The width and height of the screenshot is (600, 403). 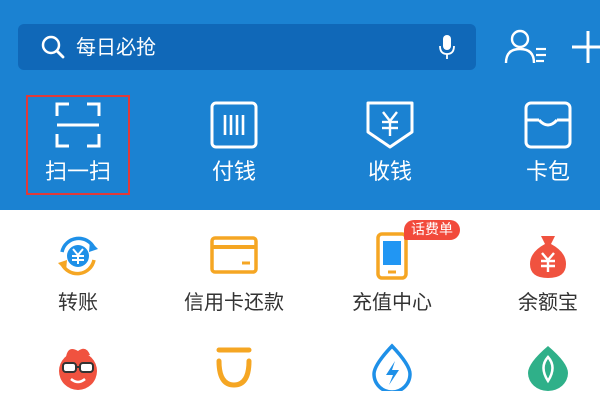 I want to click on search-icon, so click(x=53, y=47).